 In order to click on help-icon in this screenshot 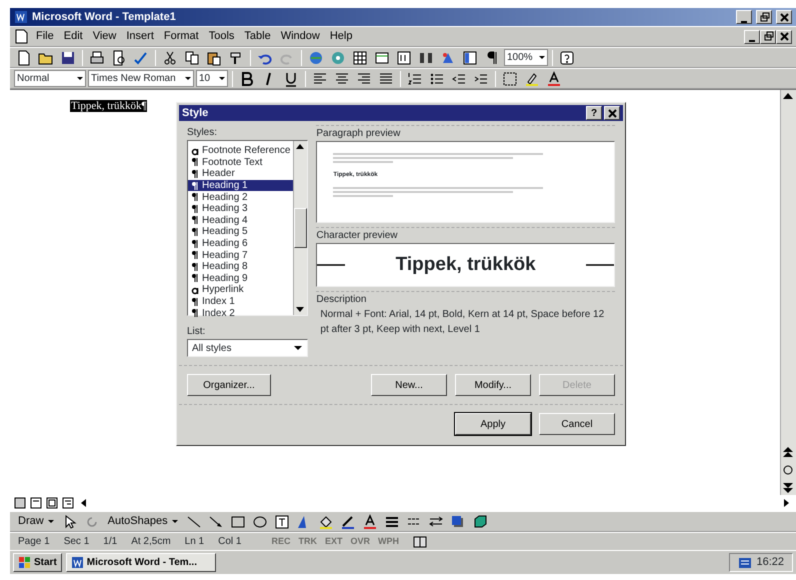, I will do `click(567, 58)`.